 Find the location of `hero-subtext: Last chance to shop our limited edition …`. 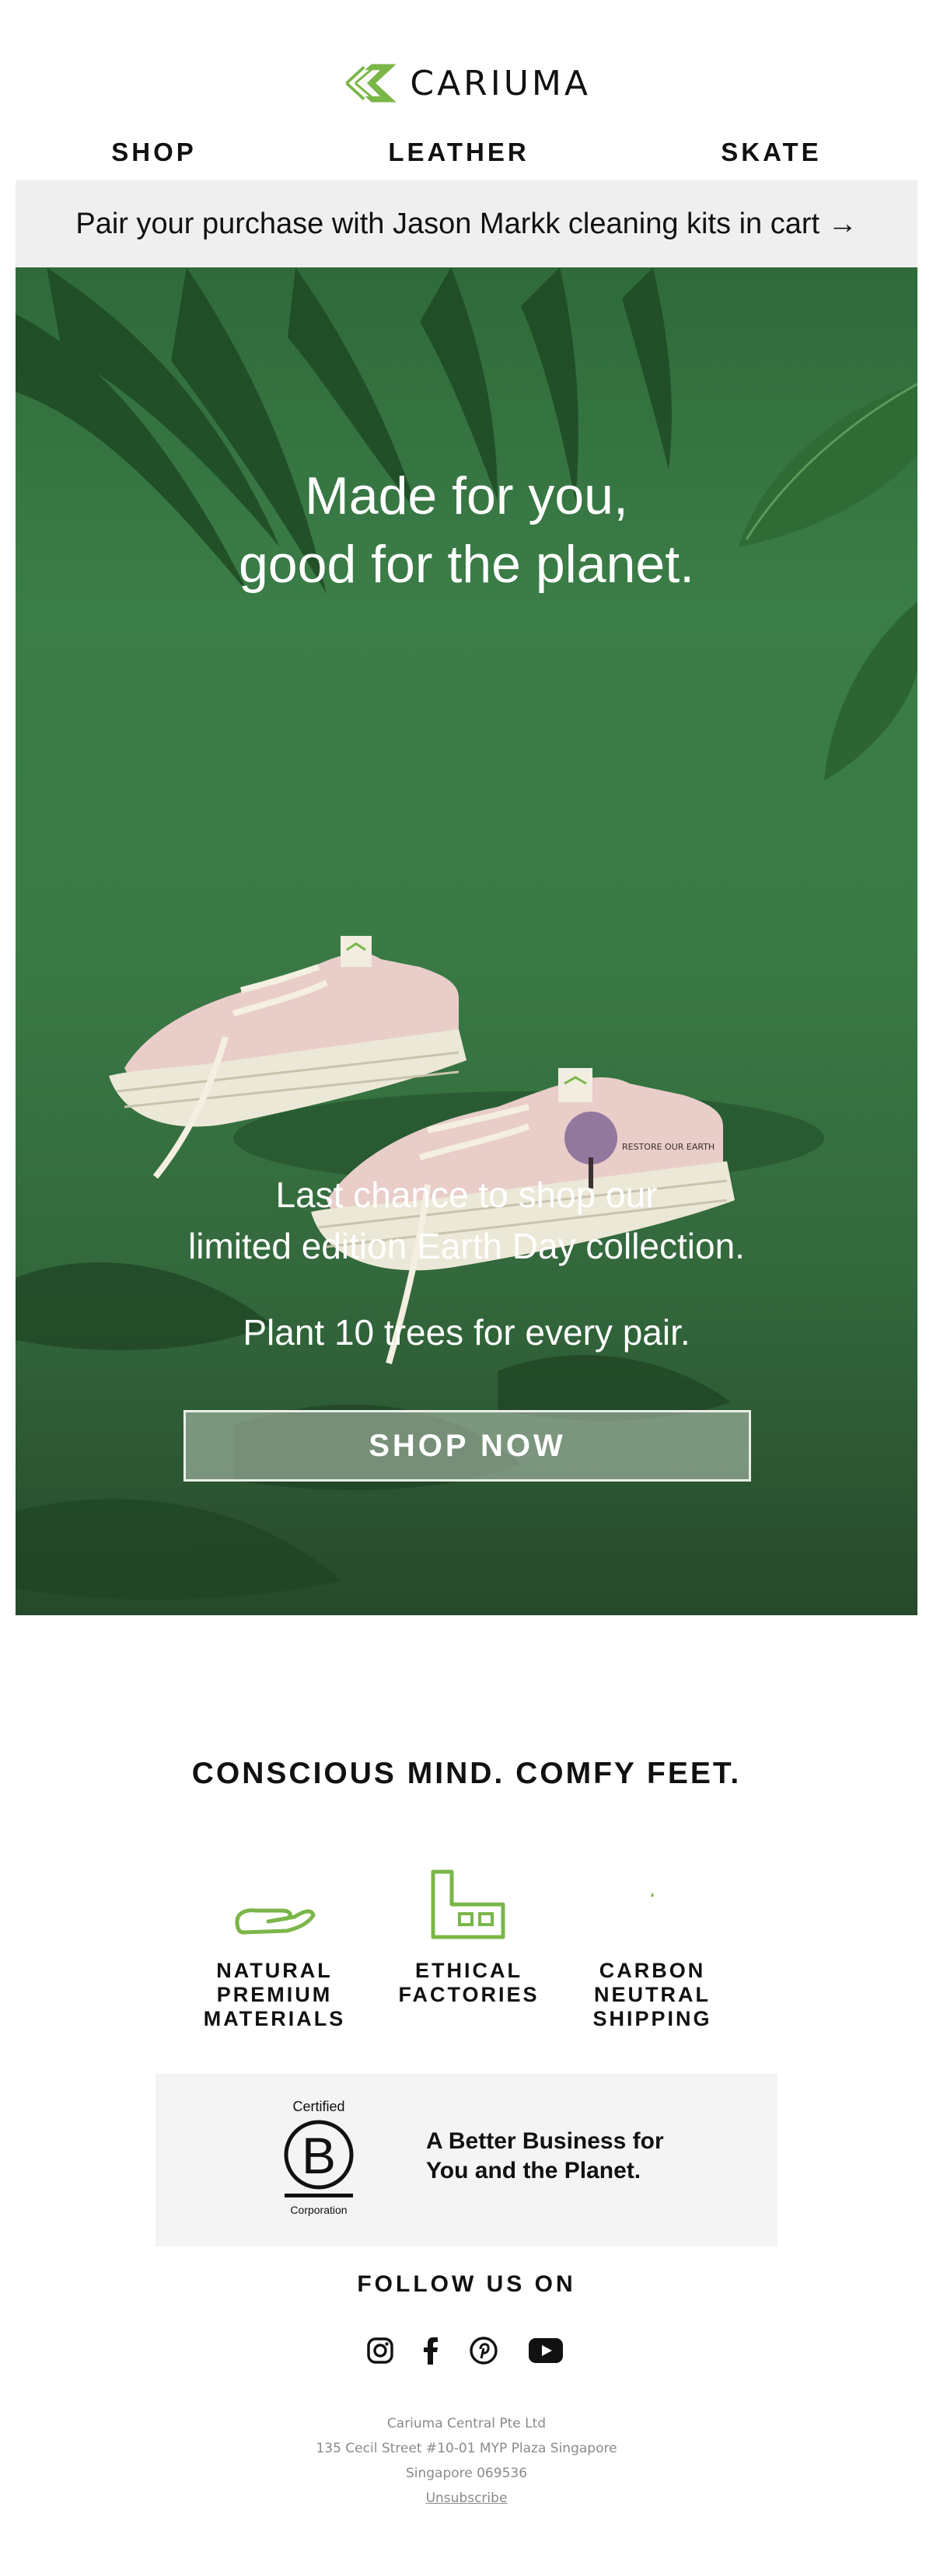

hero-subtext: Last chance to shop our limited edition … is located at coordinates (466, 1220).